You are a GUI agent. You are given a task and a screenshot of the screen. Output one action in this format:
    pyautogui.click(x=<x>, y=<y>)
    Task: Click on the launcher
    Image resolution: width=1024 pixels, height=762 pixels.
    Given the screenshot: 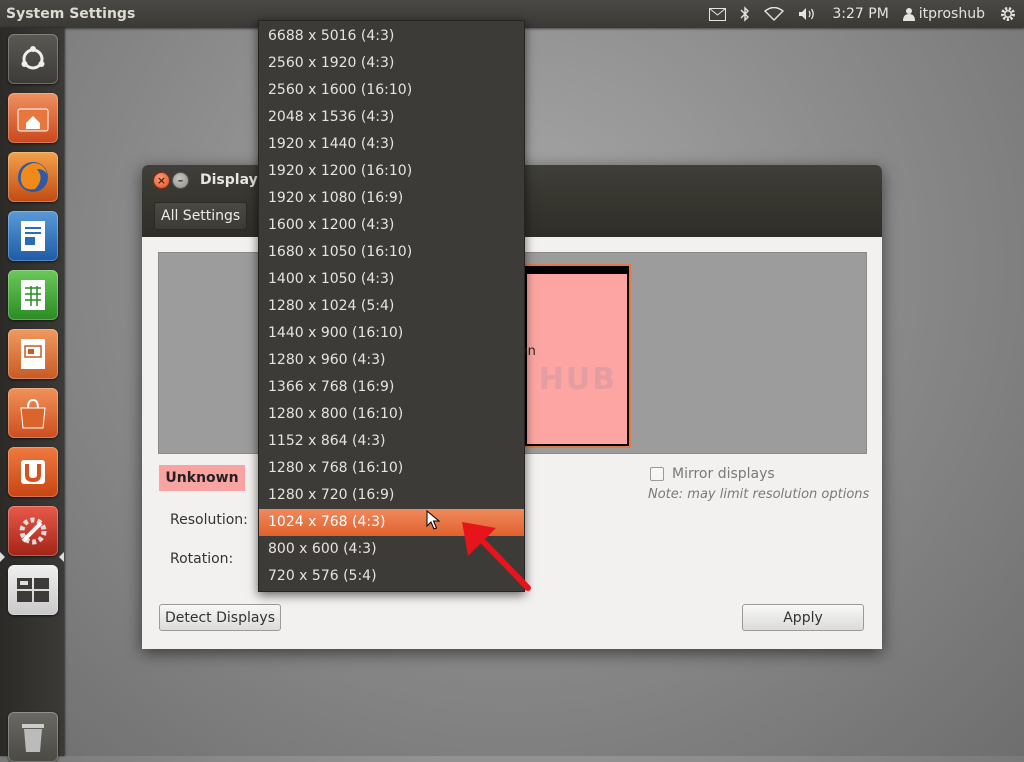 What is the action you would take?
    pyautogui.click(x=32, y=395)
    